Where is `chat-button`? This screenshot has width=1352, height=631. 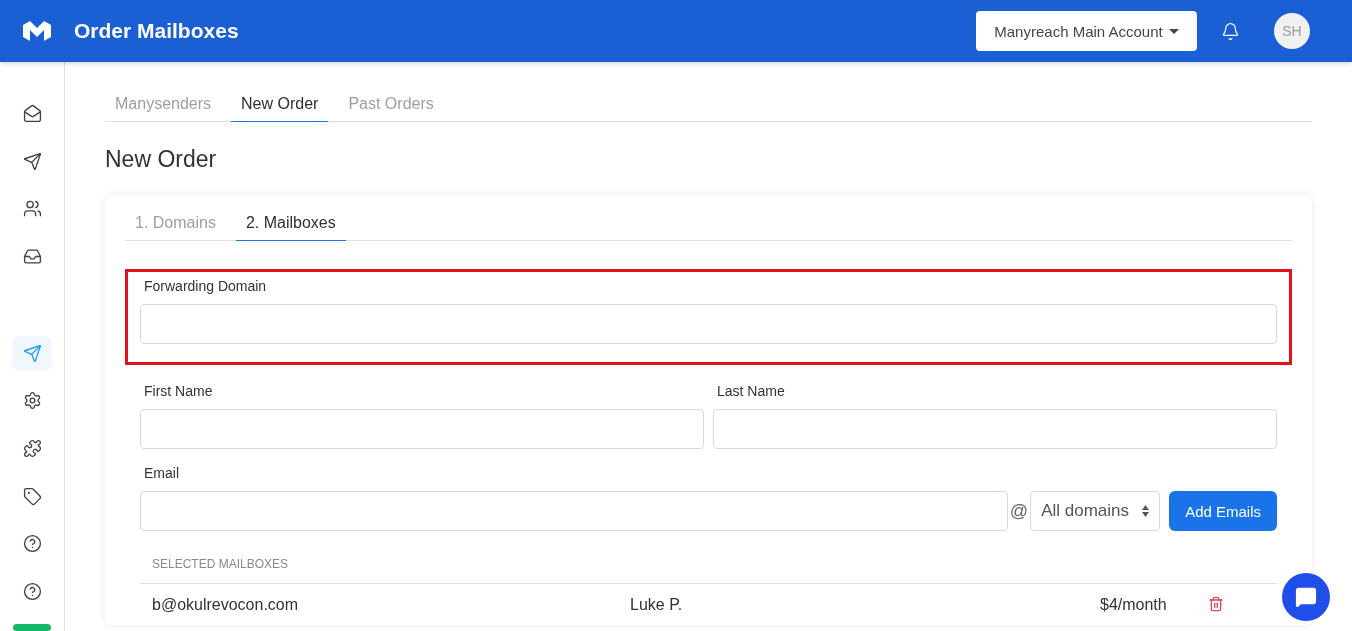 chat-button is located at coordinates (1306, 597).